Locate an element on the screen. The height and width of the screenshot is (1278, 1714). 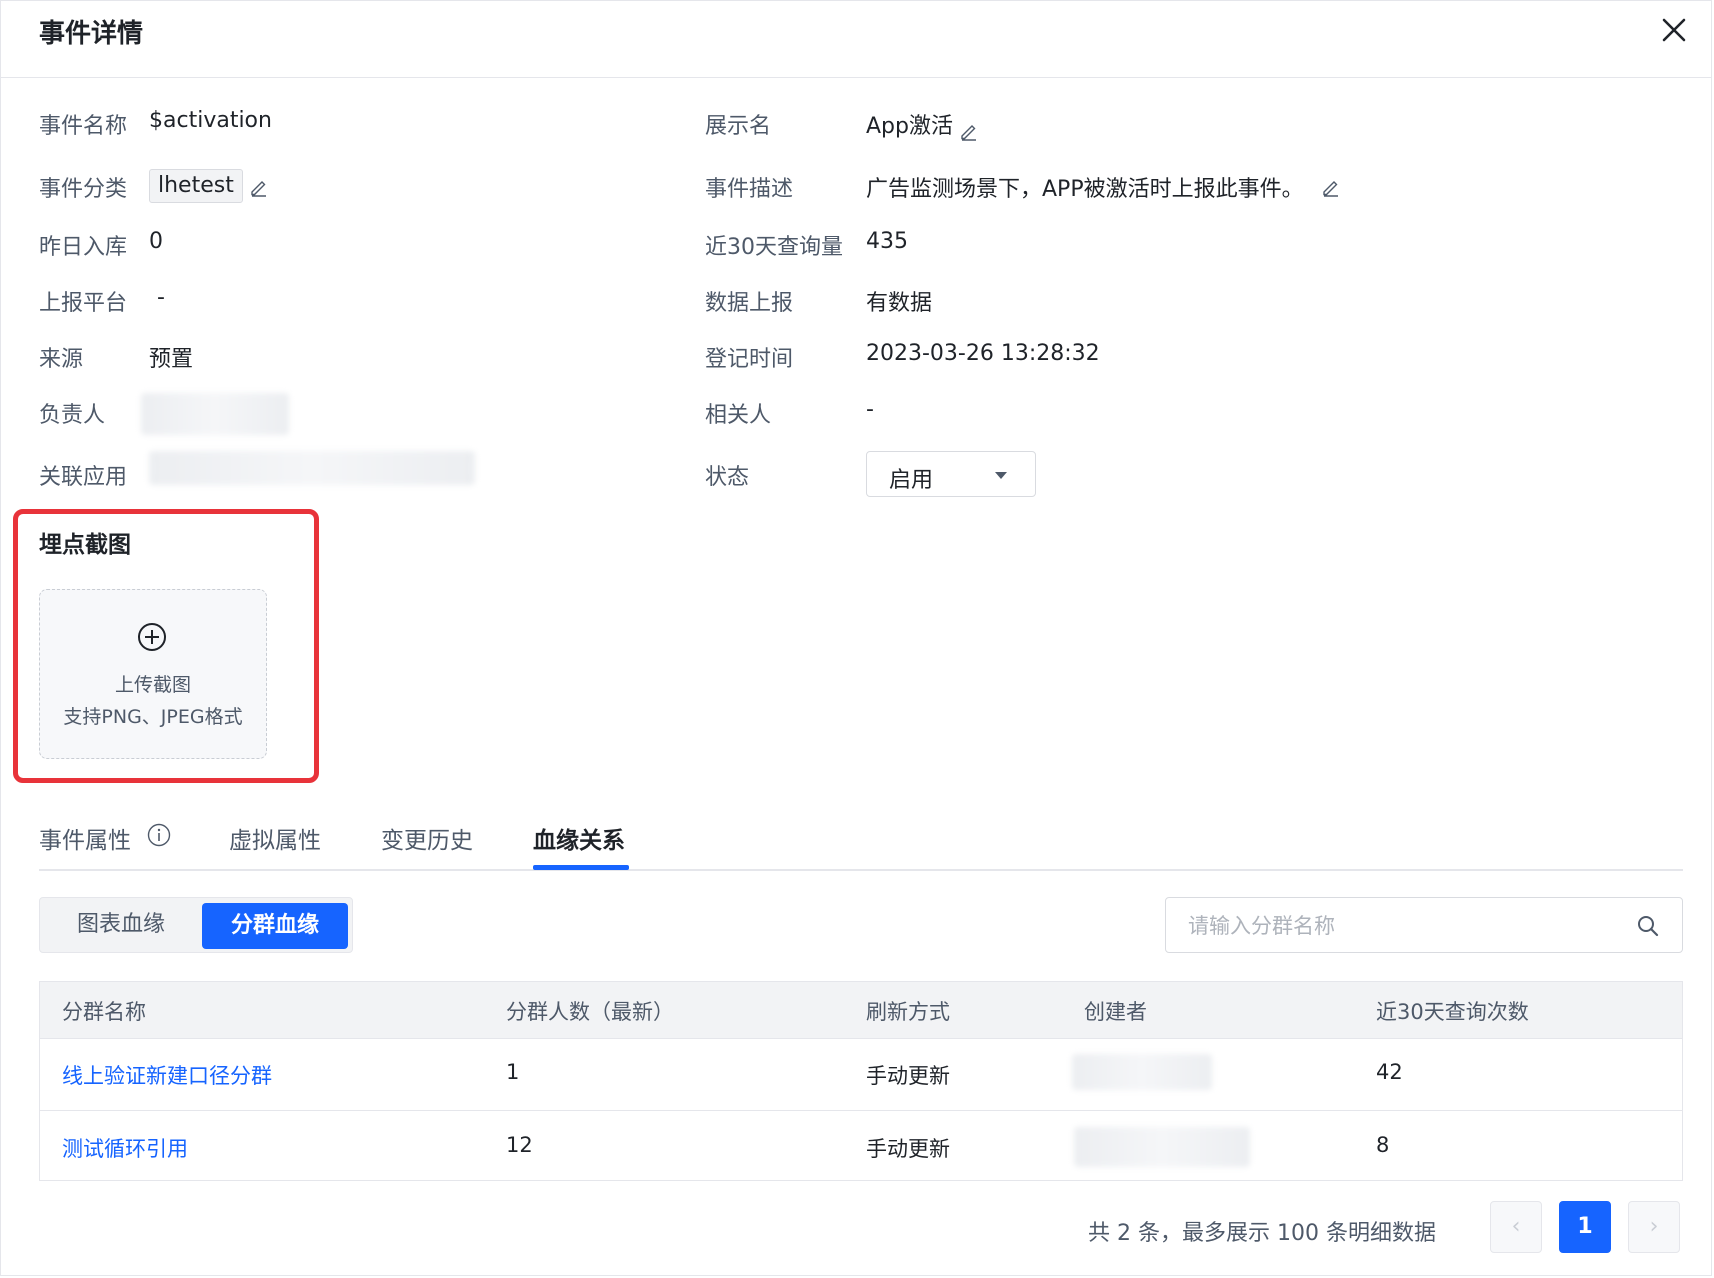
upload-screenshot-area: 上传截图 支持PNG、JPEG格式 is located at coordinates (153, 674).